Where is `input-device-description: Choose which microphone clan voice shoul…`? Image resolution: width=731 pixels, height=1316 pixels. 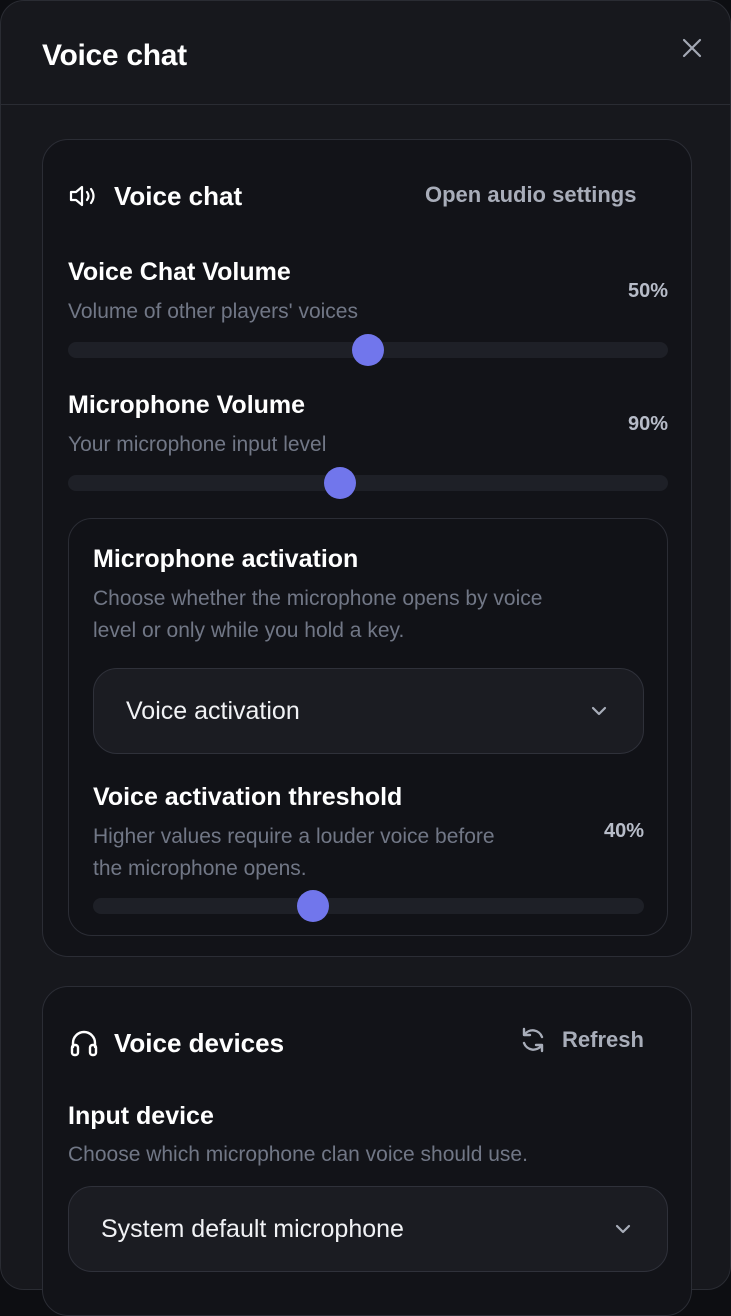 input-device-description: Choose which microphone clan voice shoul… is located at coordinates (298, 1154).